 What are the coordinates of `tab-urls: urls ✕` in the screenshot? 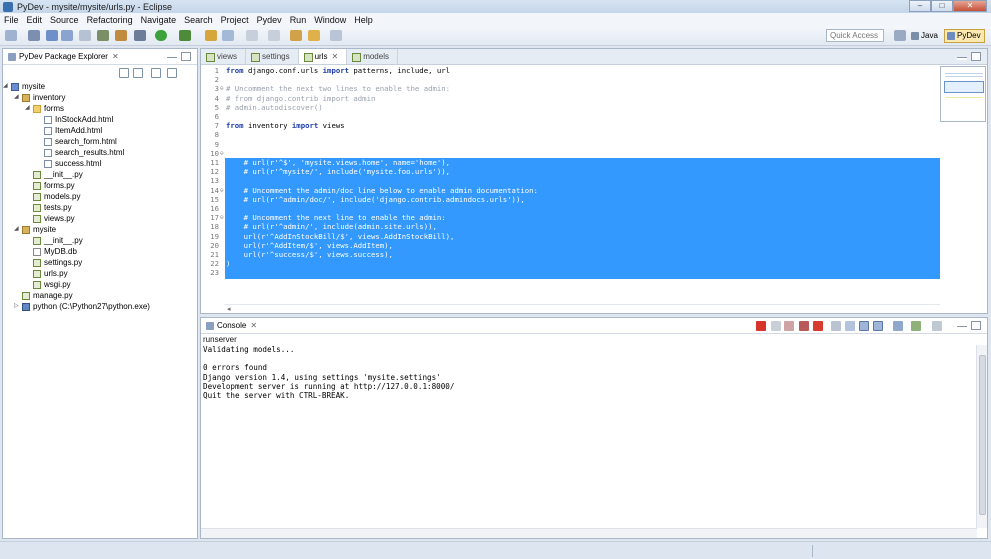 It's located at (323, 56).